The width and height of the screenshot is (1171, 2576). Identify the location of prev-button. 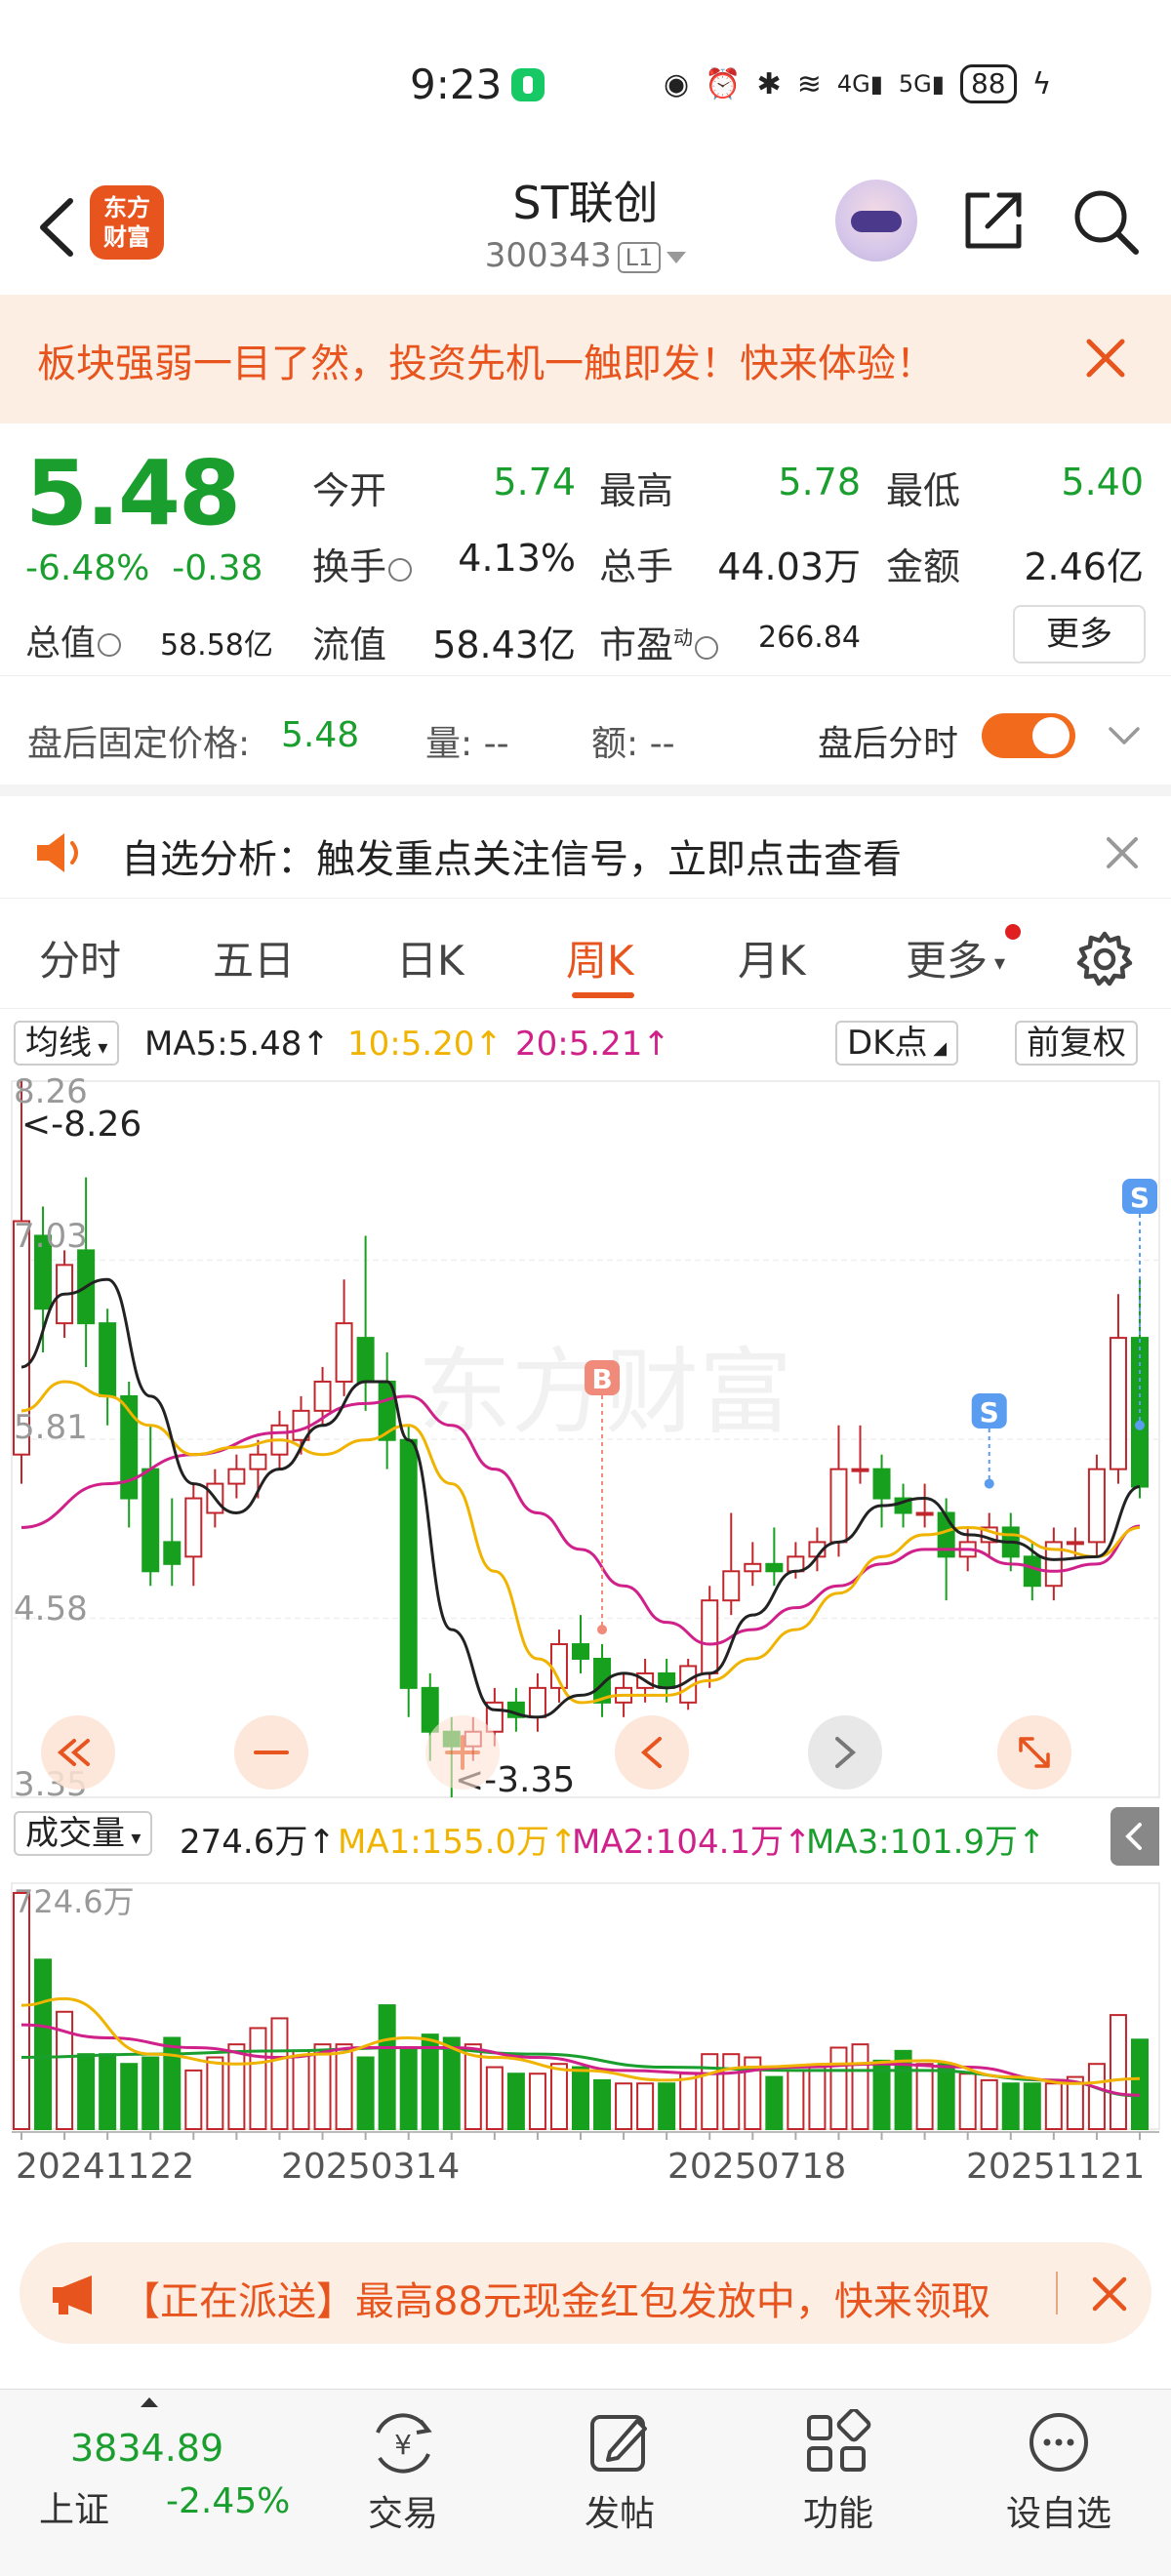
(652, 1752).